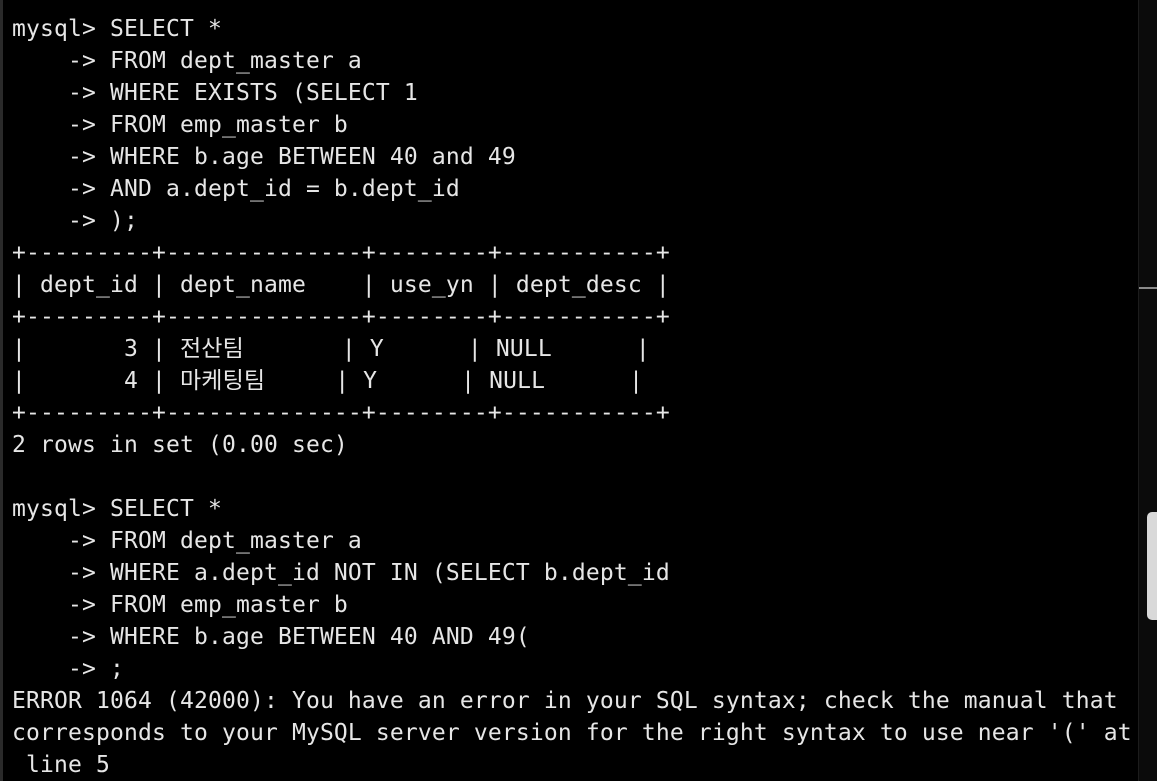 The width and height of the screenshot is (1157, 781). What do you see at coordinates (264, 157) in the screenshot?
I see `continuation-line: -> WHERE b.age BETWEEN 40 and 49` at bounding box center [264, 157].